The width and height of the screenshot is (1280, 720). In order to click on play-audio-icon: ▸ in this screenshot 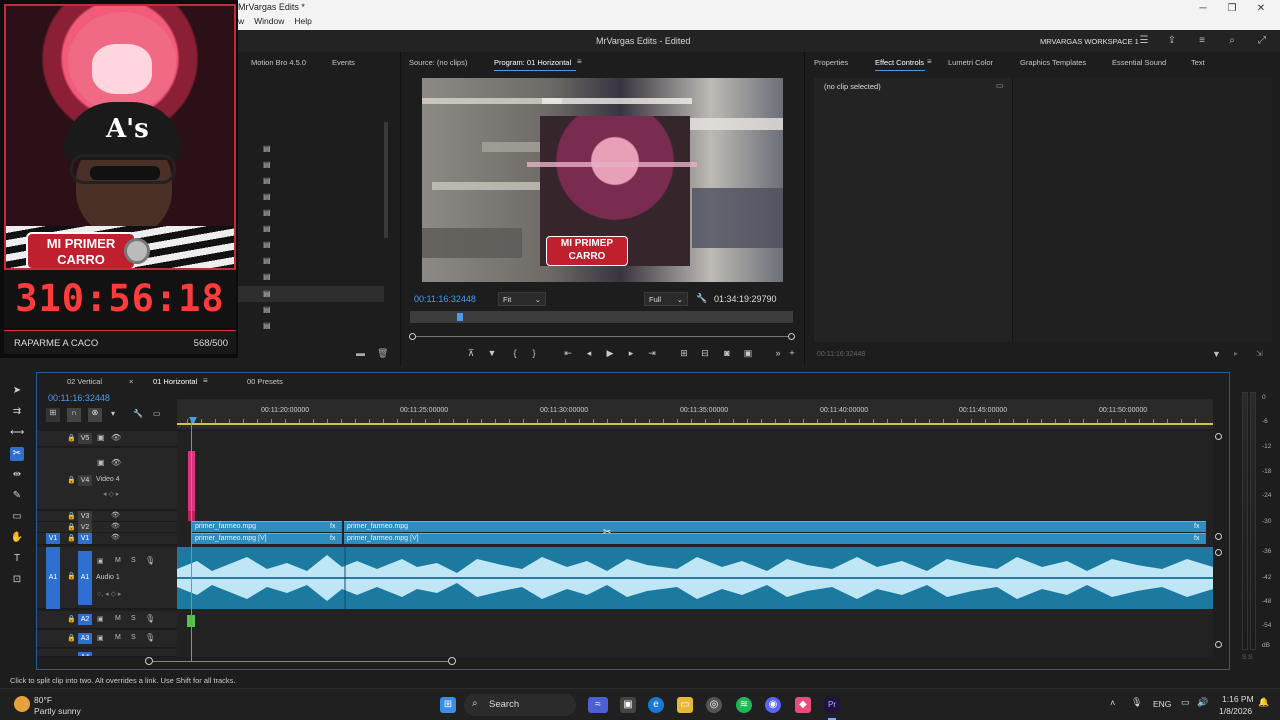, I will do `click(1236, 353)`.